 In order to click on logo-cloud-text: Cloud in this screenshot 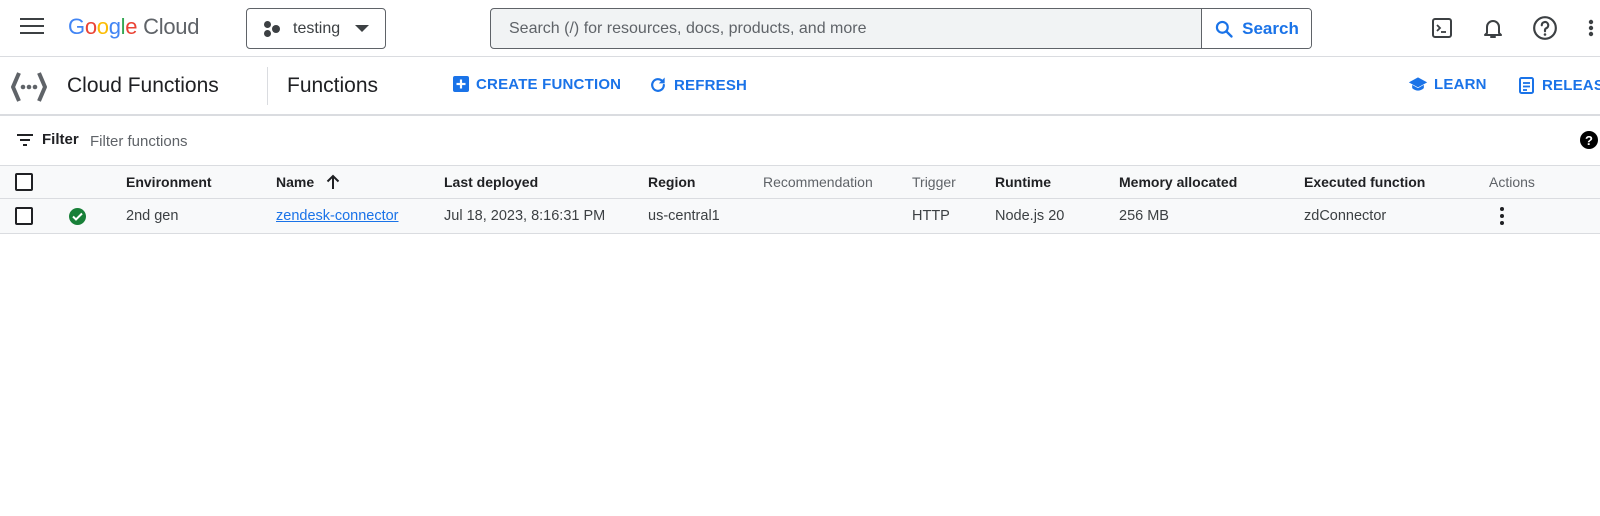, I will do `click(171, 26)`.